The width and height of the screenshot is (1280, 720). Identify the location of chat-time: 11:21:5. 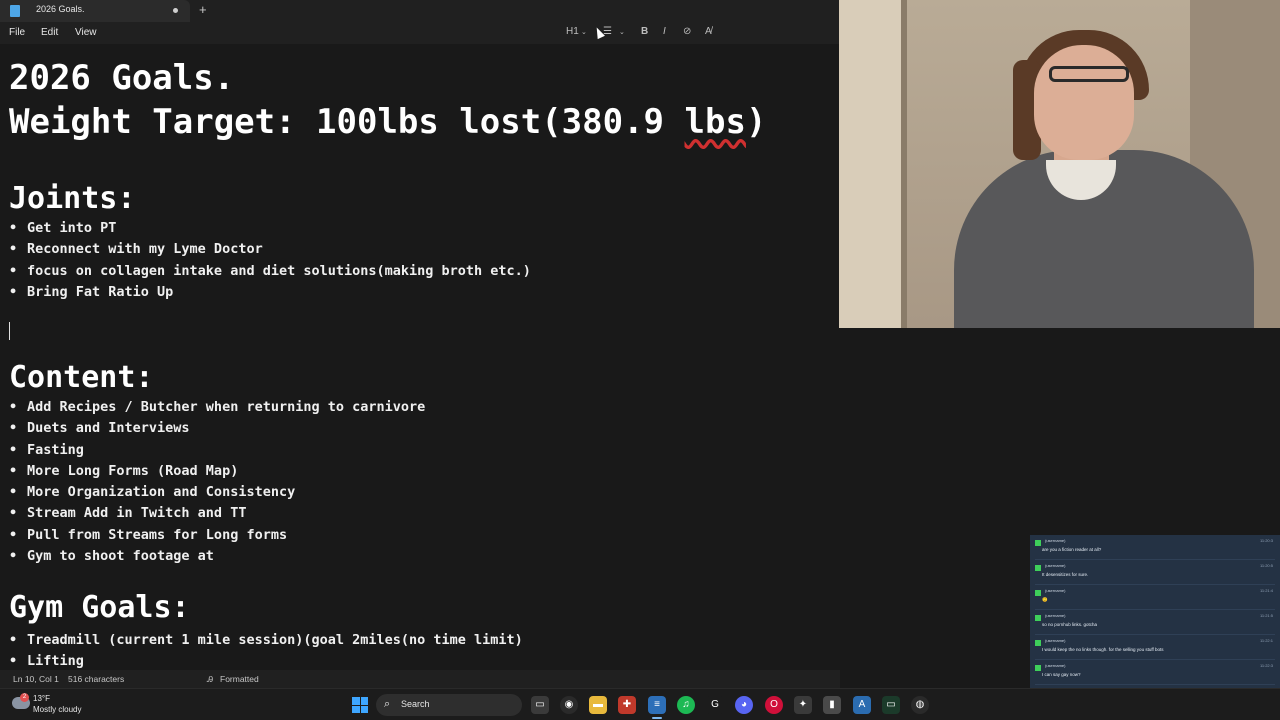
(1266, 615).